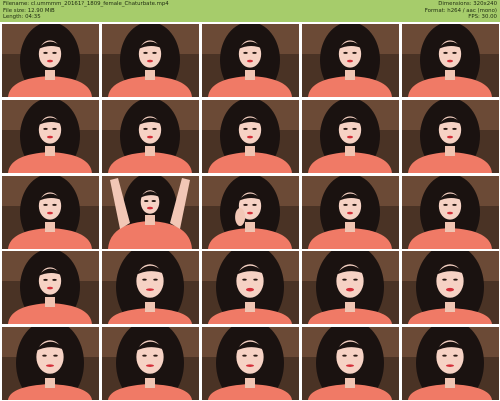 Image resolution: width=500 pixels, height=401 pixels. Describe the element at coordinates (29, 10) in the screenshot. I see `filesize-line: File size: 12.90 MiB` at that location.